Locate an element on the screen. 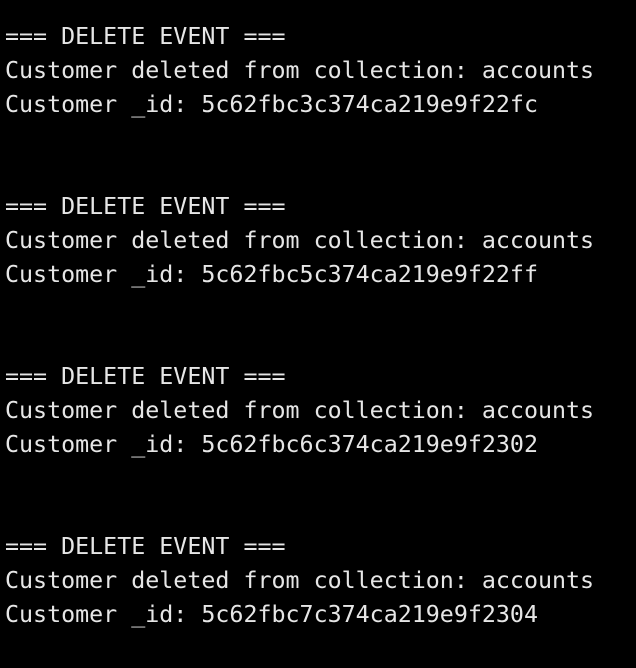  event-customer-id: Customer _id: 5c62fbc3c374ca219e9f22fc is located at coordinates (271, 104).